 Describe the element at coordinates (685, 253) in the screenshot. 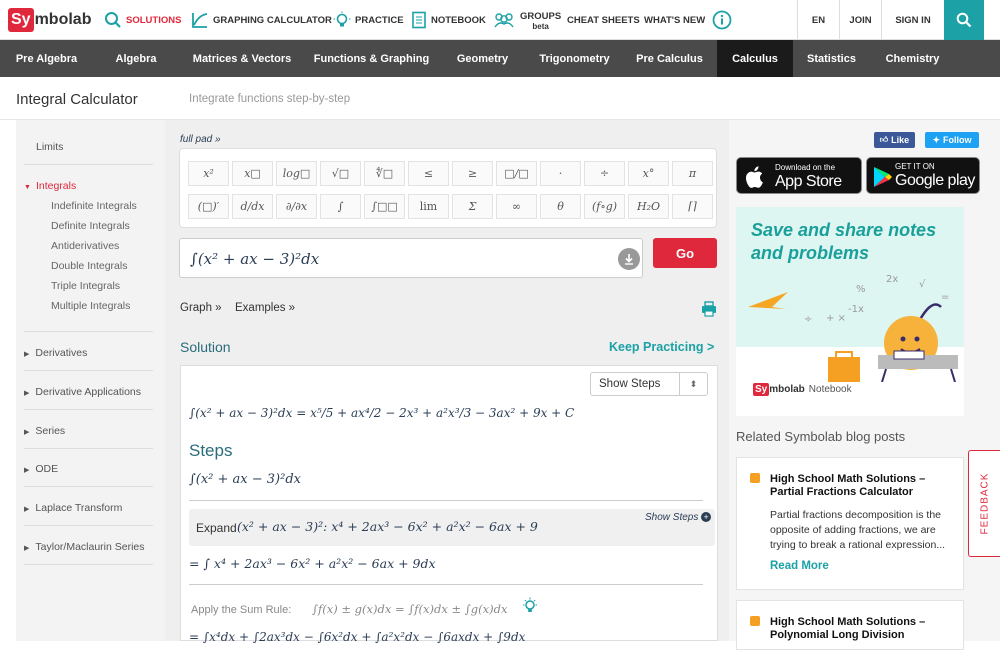

I see `go-button: Go` at that location.